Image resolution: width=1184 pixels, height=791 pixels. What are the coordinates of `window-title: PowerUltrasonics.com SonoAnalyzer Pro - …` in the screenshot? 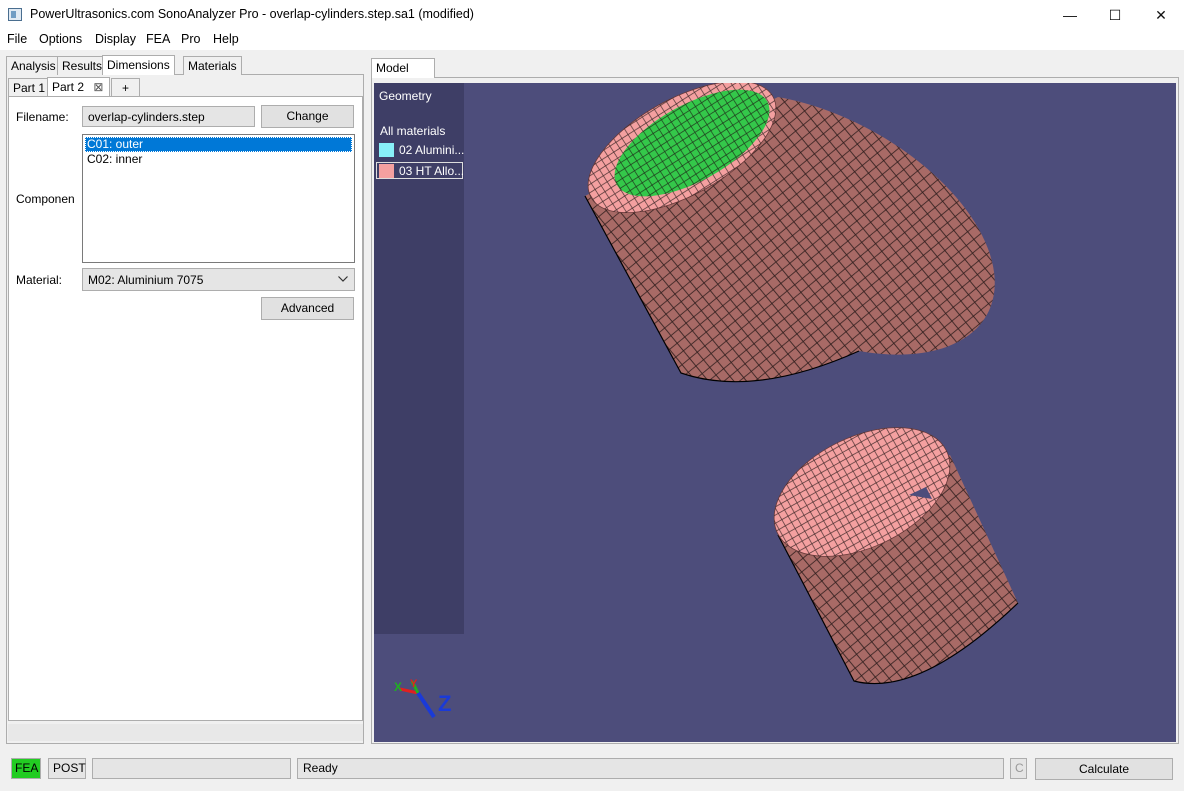 It's located at (252, 14).